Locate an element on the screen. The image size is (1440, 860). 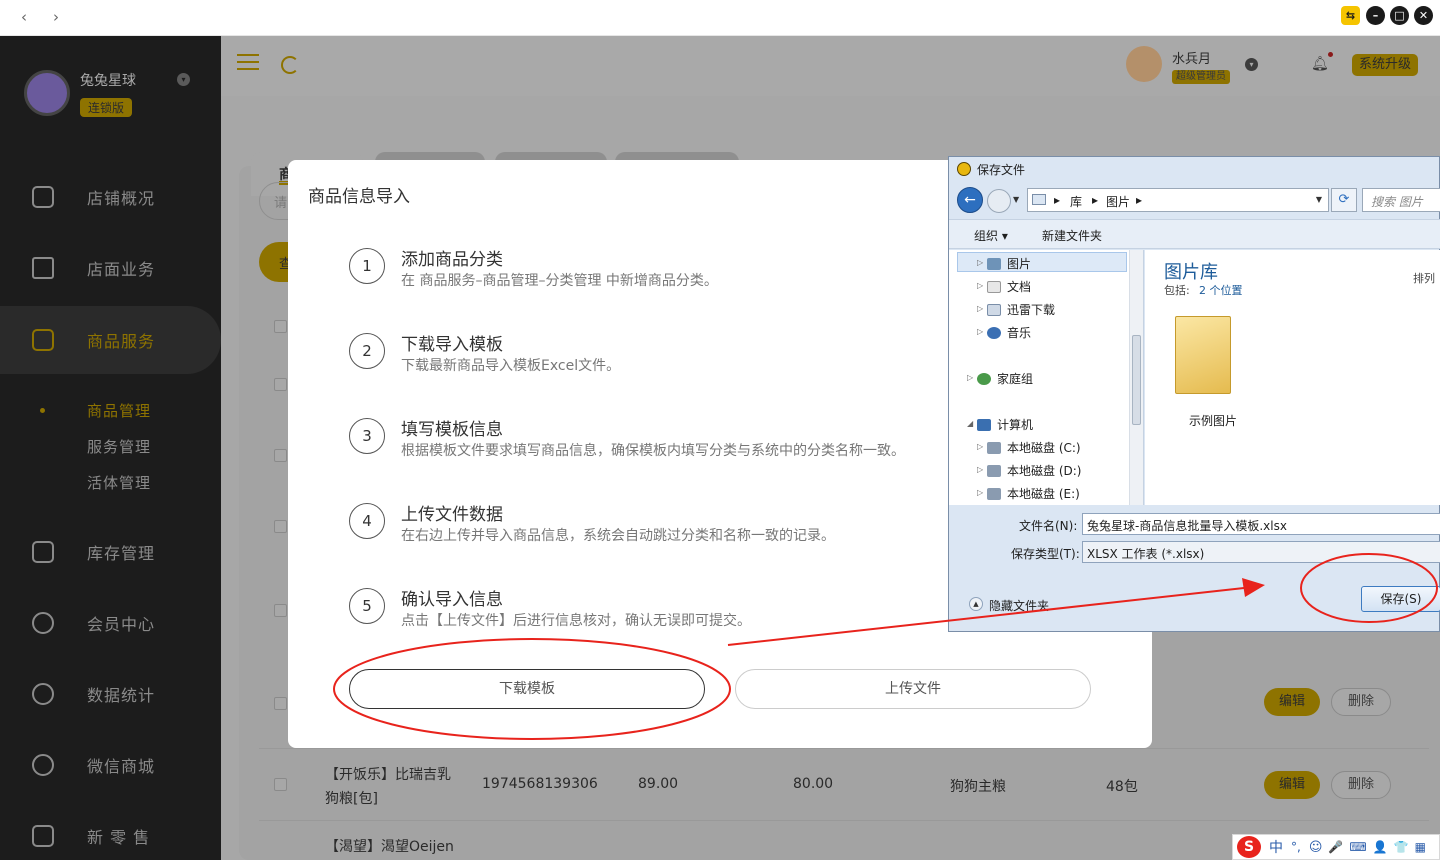
library-icon is located at coordinates (1039, 199).